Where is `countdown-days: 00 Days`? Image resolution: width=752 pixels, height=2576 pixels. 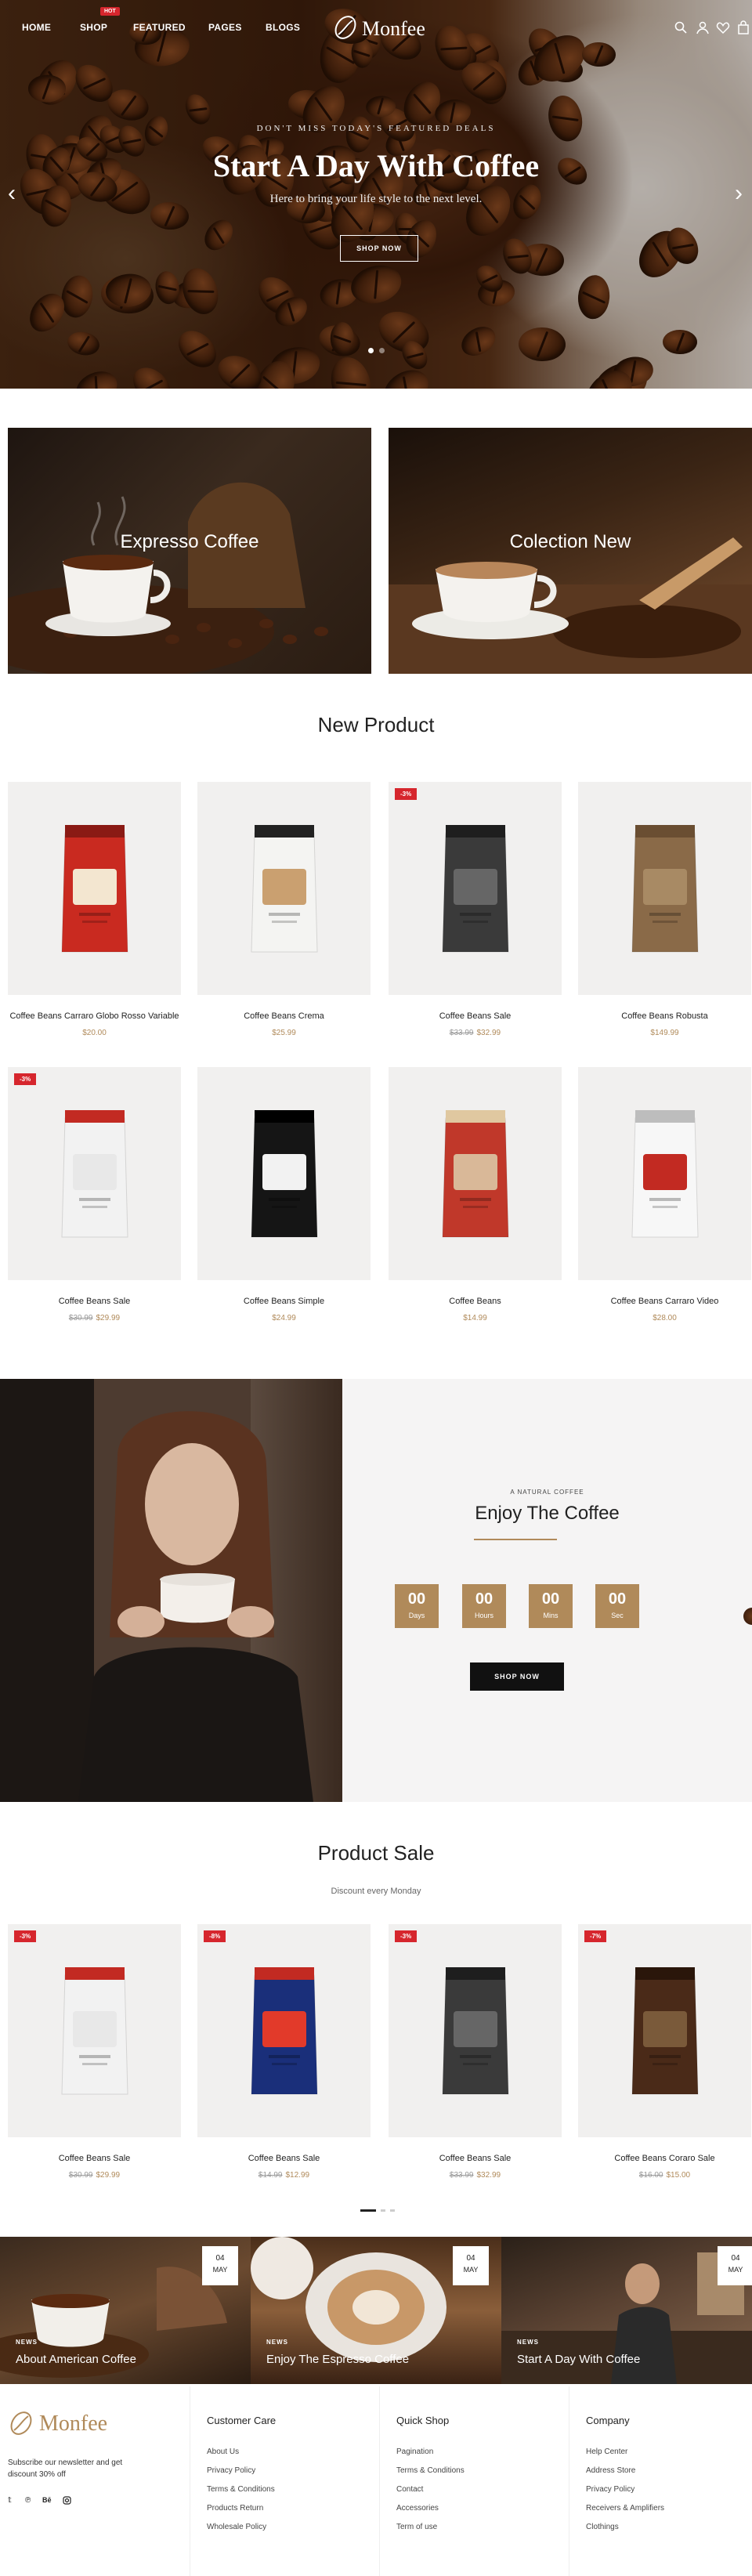 countdown-days: 00 Days is located at coordinates (417, 1606).